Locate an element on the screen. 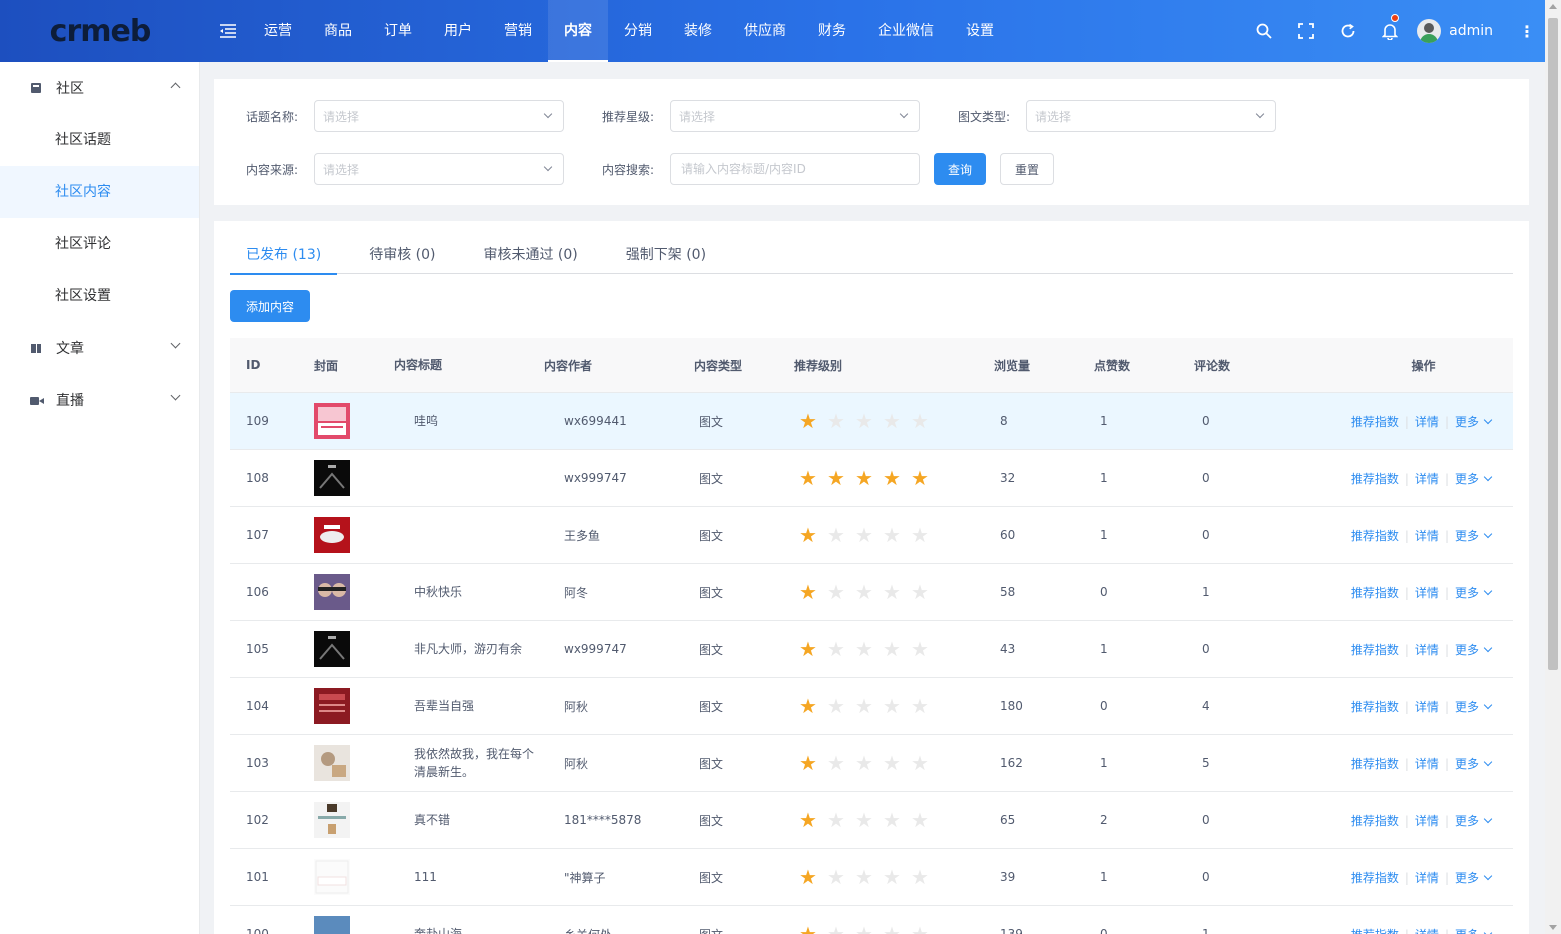 This screenshot has width=1561, height=934. nav-item-7: 装修 is located at coordinates (698, 31).